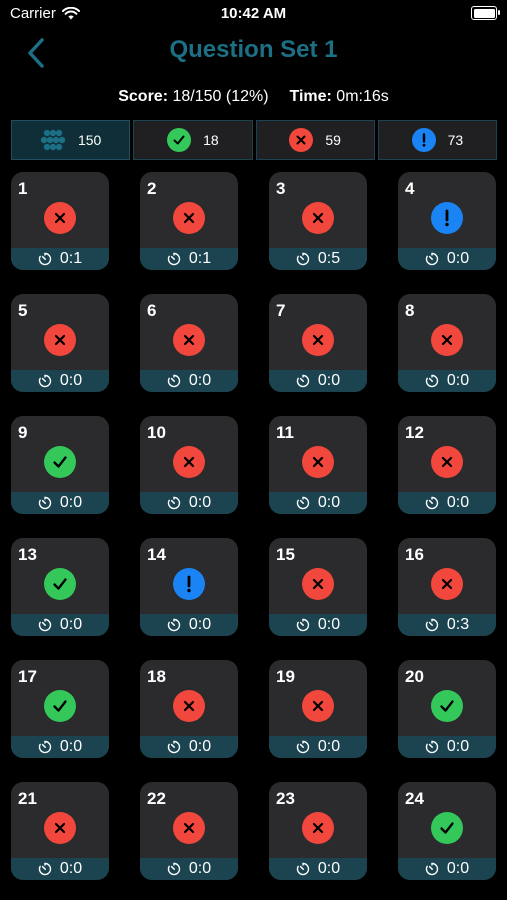 Image resolution: width=507 pixels, height=900 pixels. I want to click on question-number: 8, so click(410, 310).